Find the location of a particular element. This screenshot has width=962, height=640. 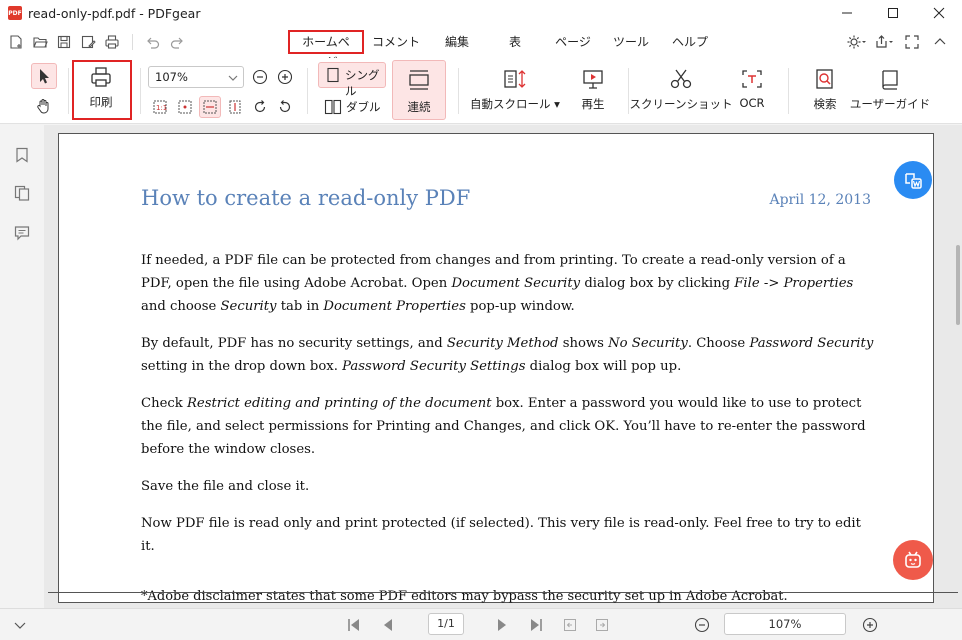

status-zoom-in-button is located at coordinates (870, 625).